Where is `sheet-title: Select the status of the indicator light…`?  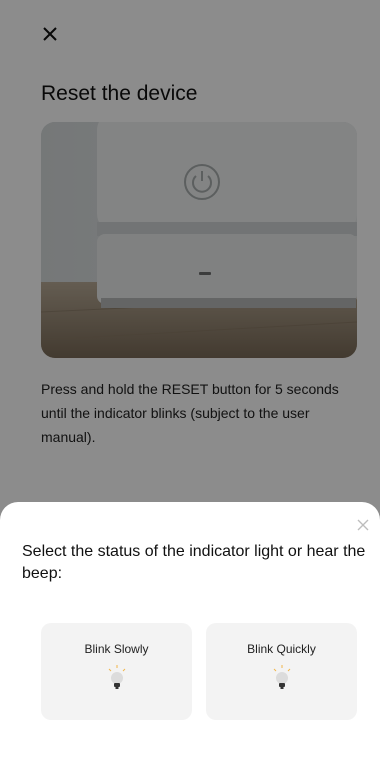 sheet-title: Select the status of the indicator light… is located at coordinates (194, 562).